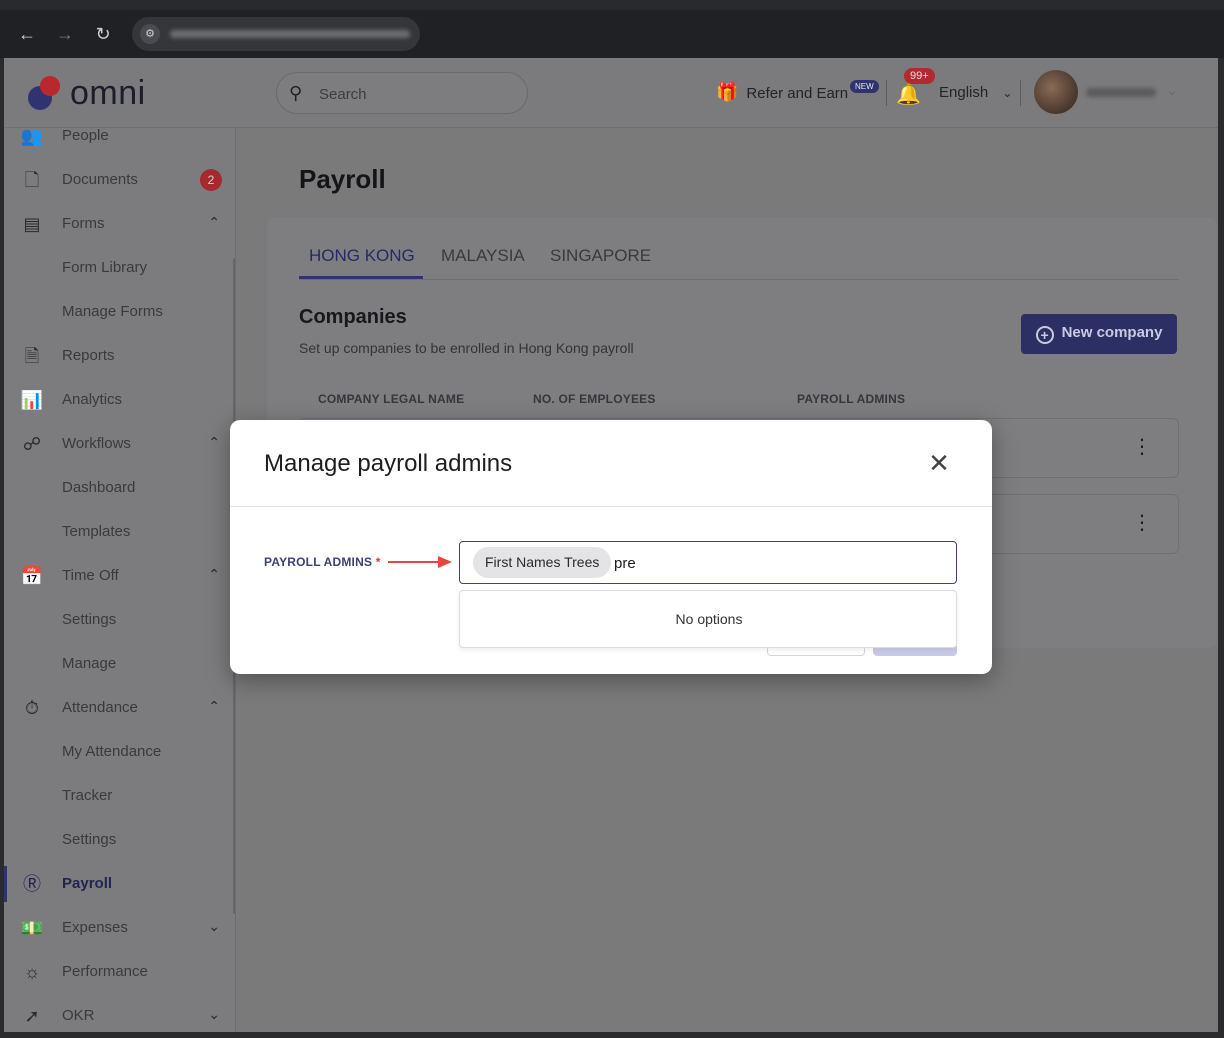  Describe the element at coordinates (32, 884) in the screenshot. I see `dollar-circle-icon: Ⓡ` at that location.